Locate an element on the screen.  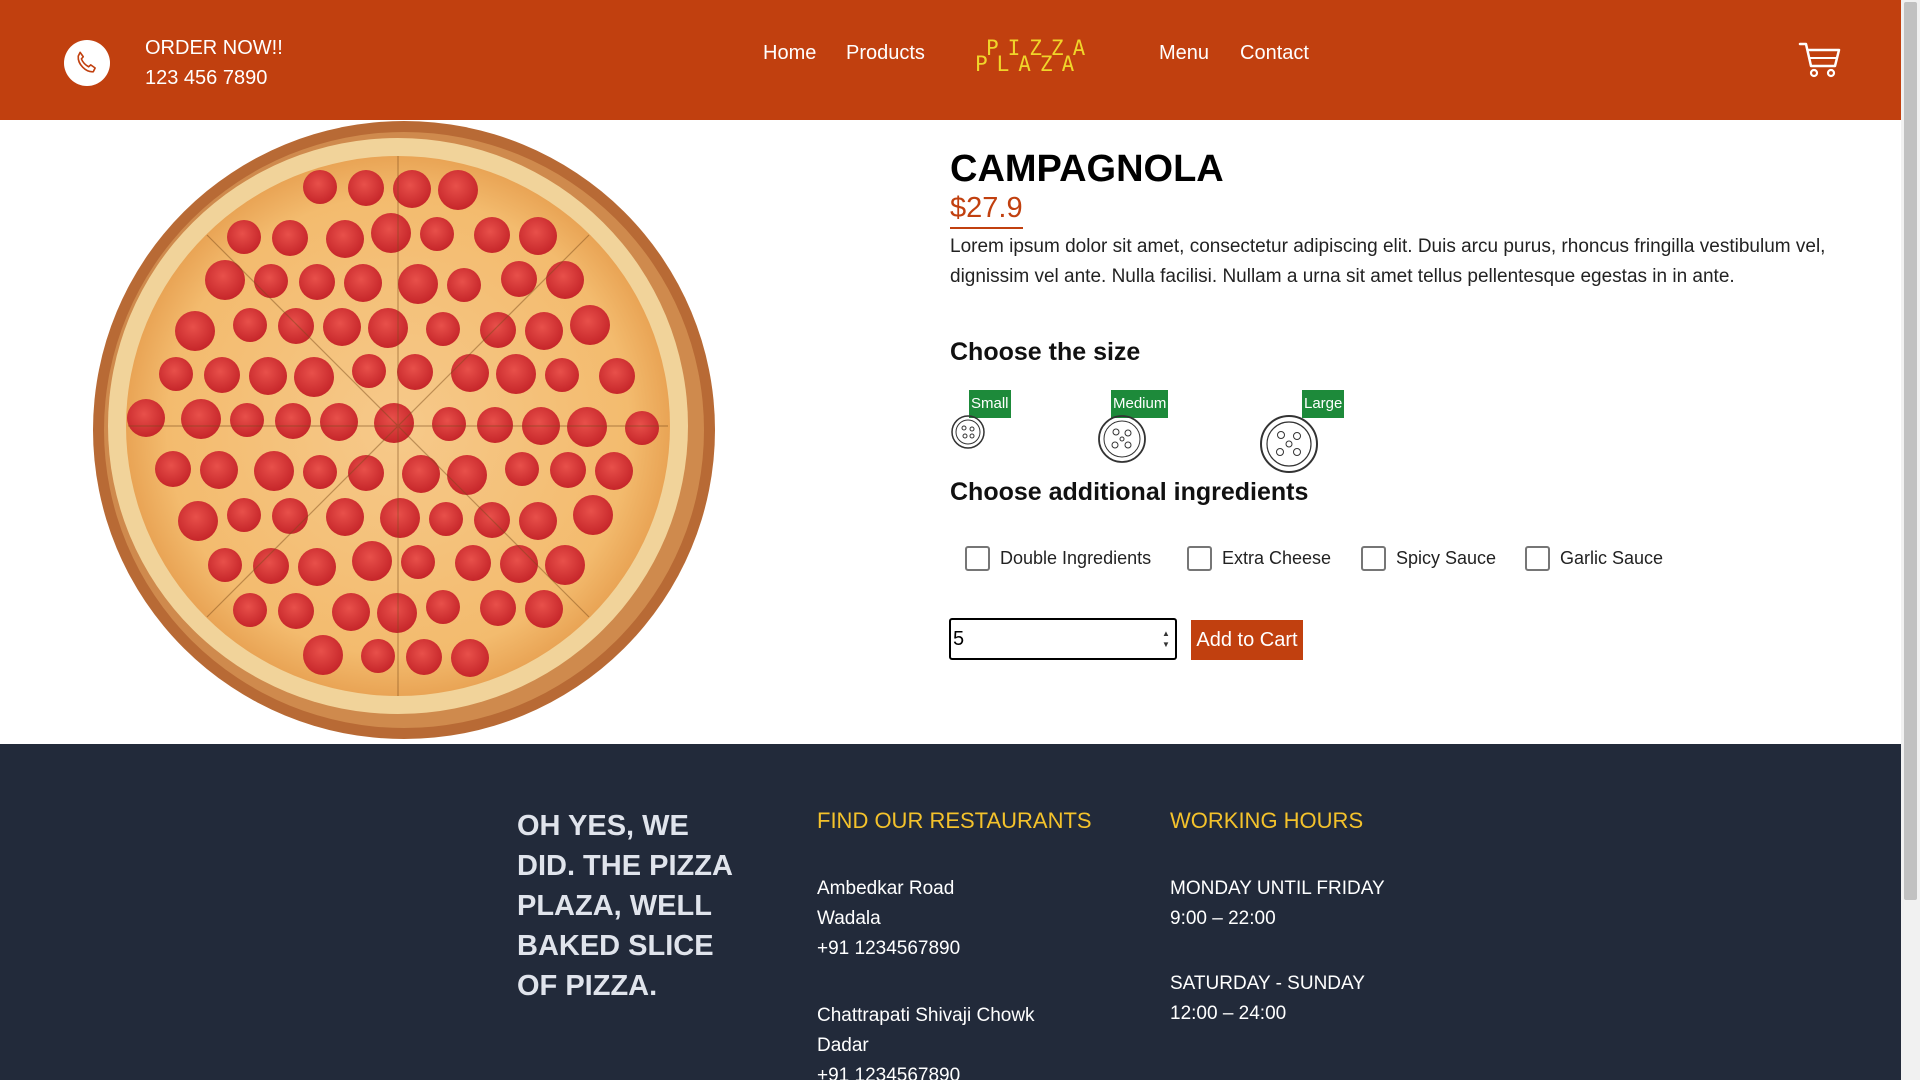
phone-icon is located at coordinates (87, 63).